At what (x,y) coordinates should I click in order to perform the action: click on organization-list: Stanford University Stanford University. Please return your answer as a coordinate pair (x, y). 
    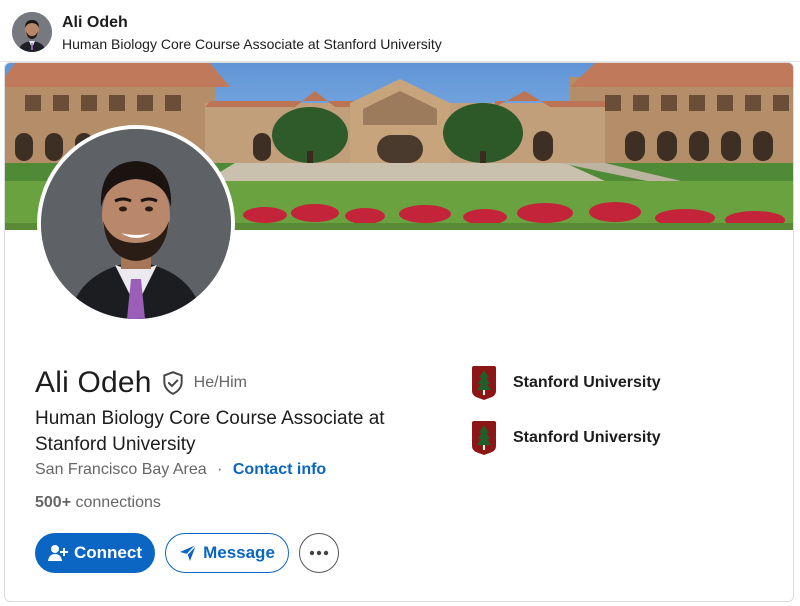
    Looking at the image, I should click on (566, 418).